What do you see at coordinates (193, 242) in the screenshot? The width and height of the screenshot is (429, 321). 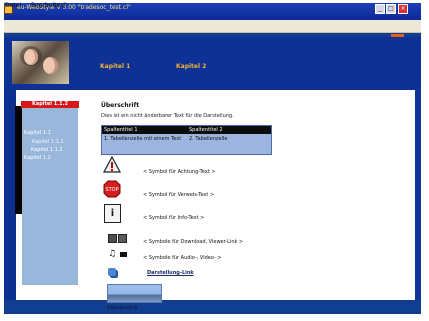 I see `download-symbol-text: < Symbole für Download, Viewer-Link >` at bounding box center [193, 242].